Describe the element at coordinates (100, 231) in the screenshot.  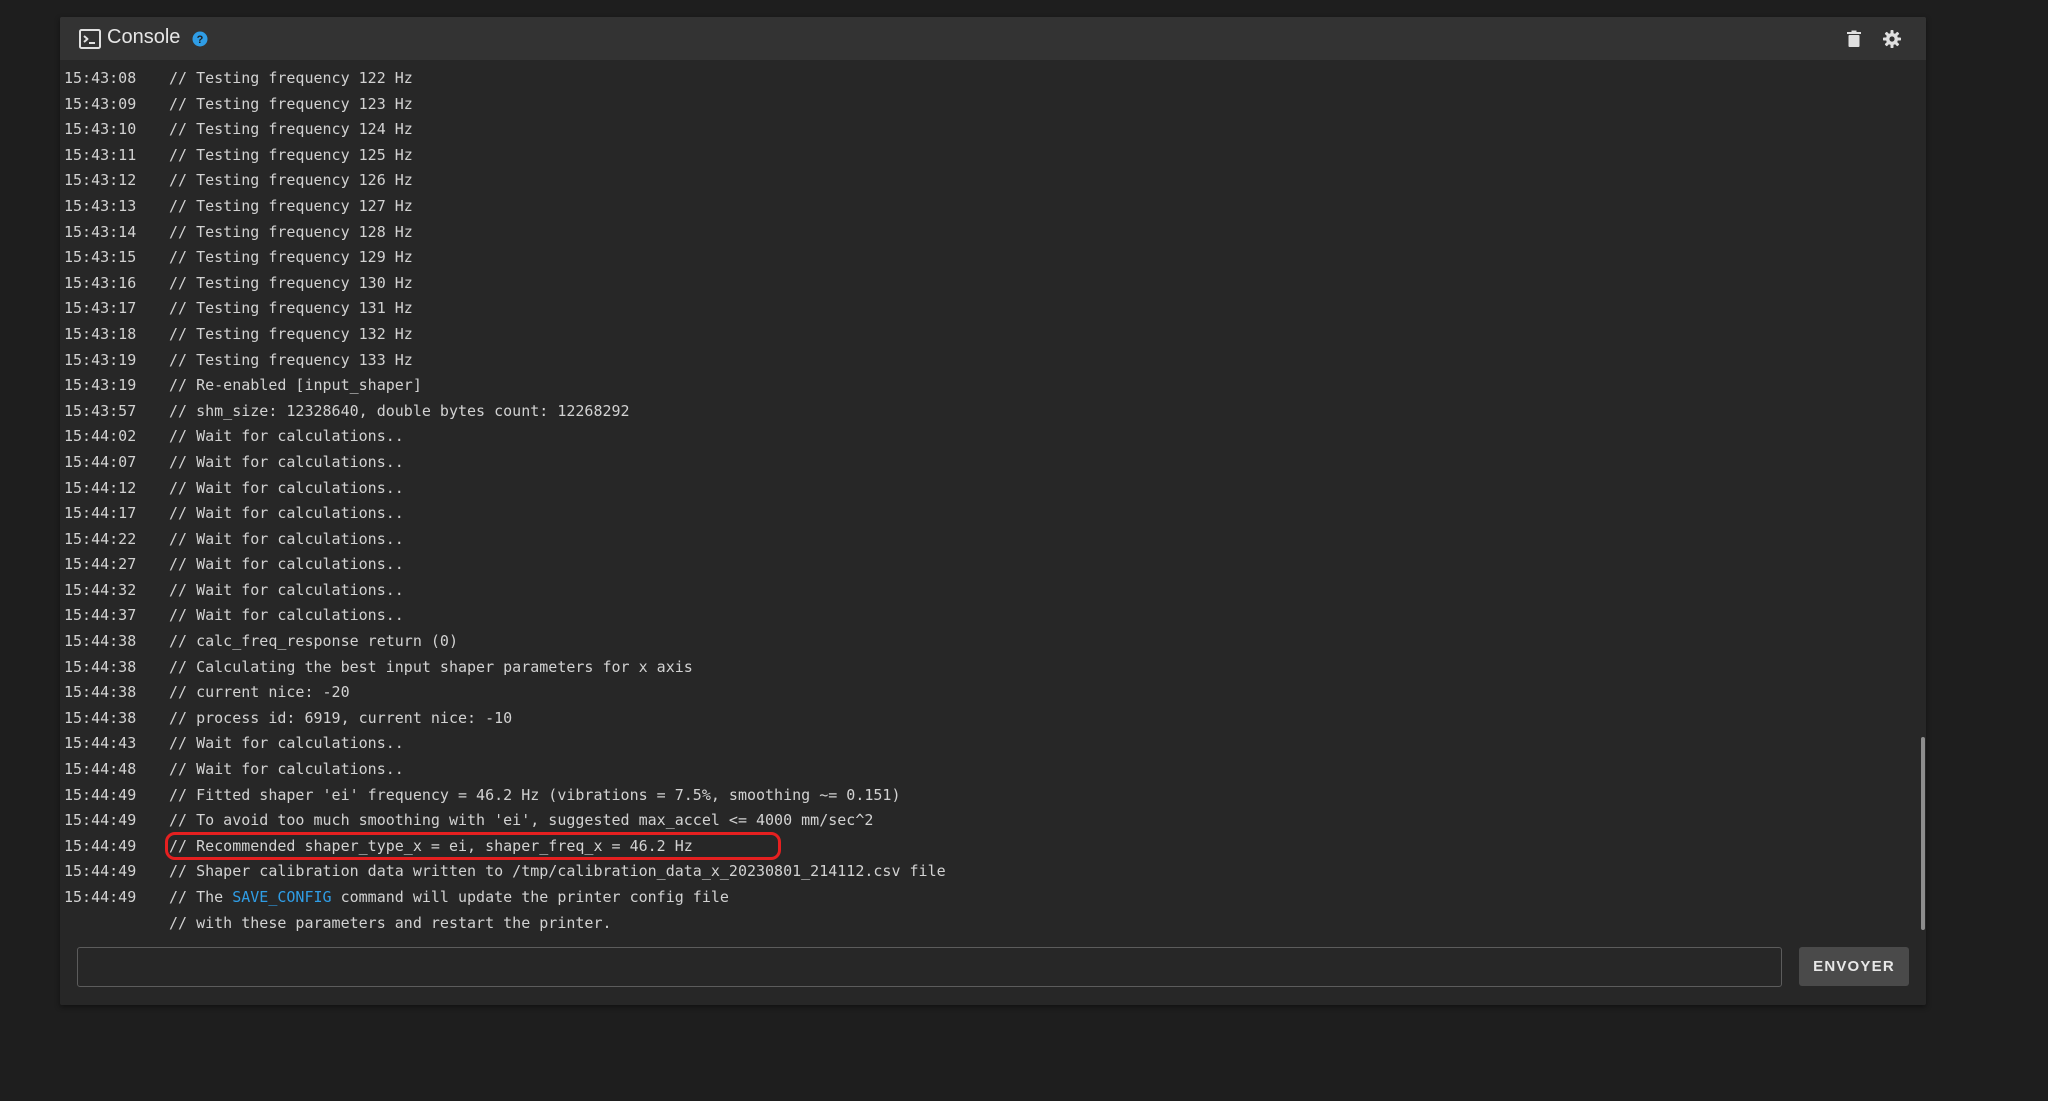
I see `log-timestamp: 15:43:14` at that location.